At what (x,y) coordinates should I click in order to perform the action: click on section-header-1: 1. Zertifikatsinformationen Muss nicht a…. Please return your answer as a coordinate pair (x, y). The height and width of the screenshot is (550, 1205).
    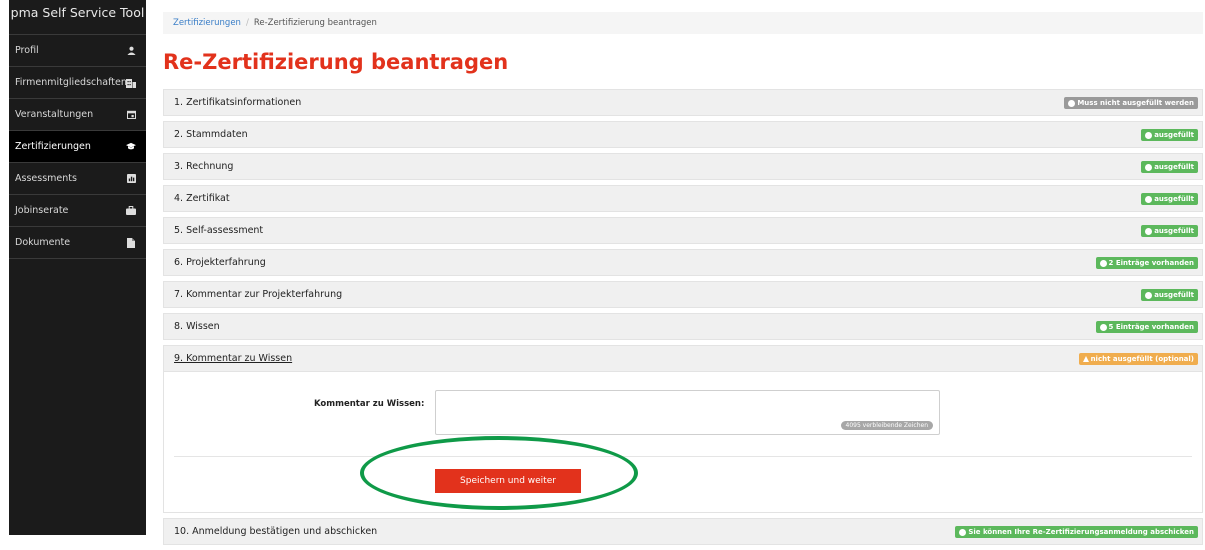
    Looking at the image, I should click on (683, 102).